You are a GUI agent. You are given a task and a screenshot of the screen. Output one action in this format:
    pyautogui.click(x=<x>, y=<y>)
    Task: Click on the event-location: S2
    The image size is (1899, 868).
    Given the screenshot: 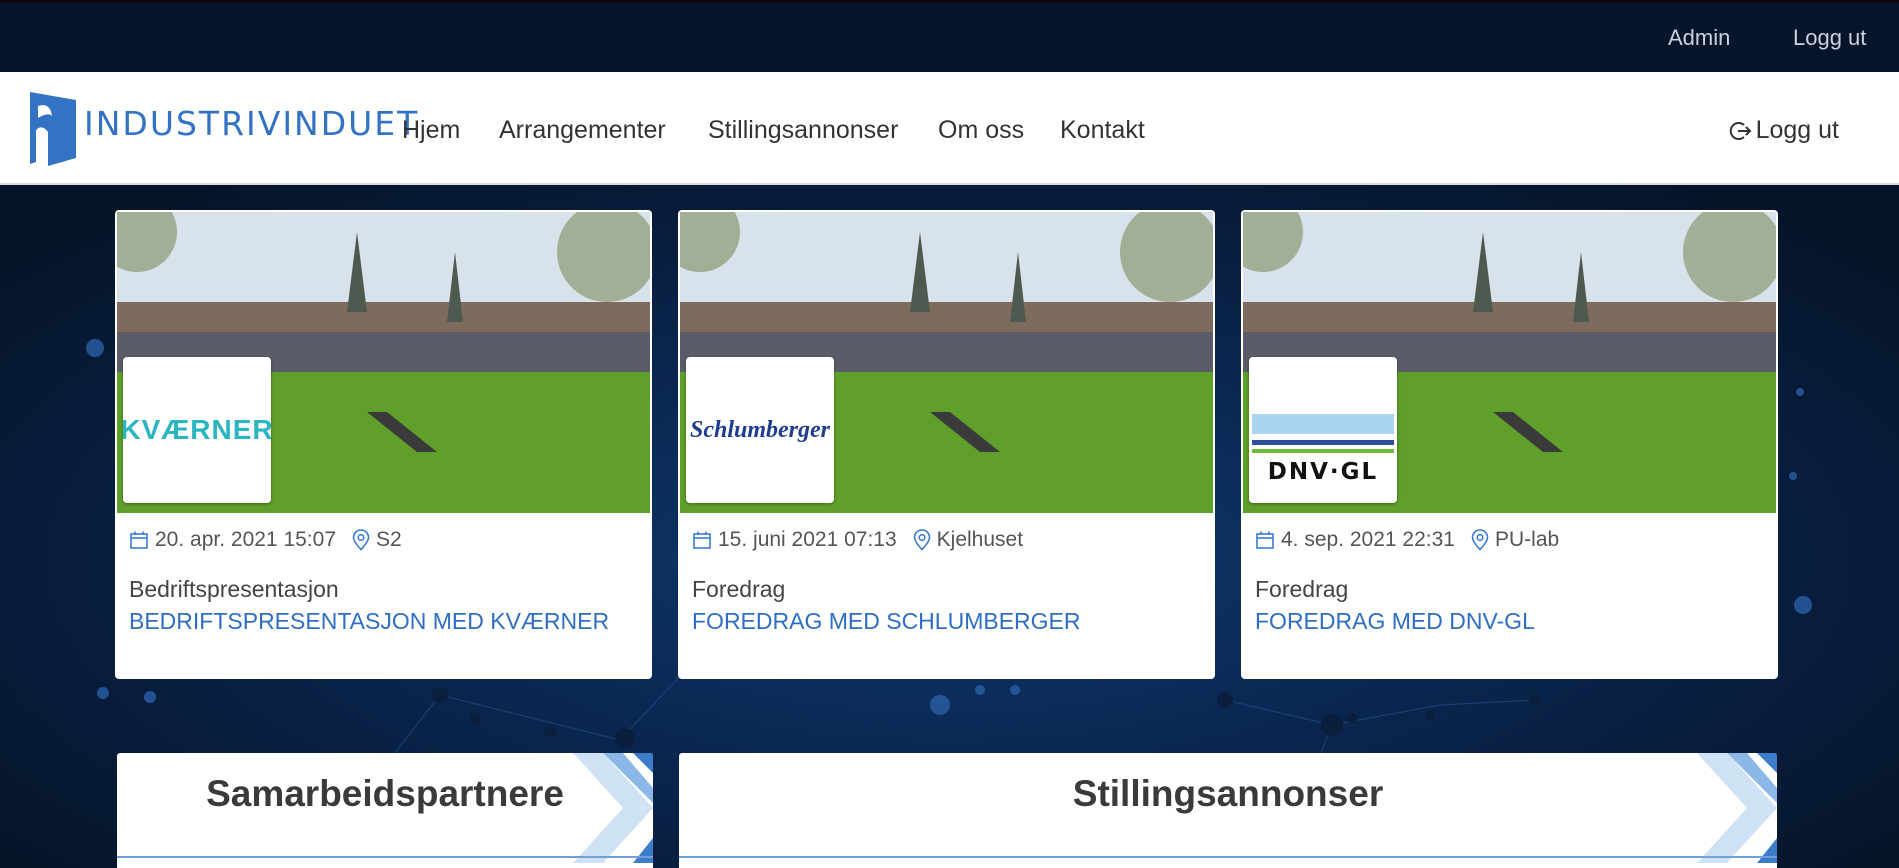 What is the action you would take?
    pyautogui.click(x=389, y=539)
    